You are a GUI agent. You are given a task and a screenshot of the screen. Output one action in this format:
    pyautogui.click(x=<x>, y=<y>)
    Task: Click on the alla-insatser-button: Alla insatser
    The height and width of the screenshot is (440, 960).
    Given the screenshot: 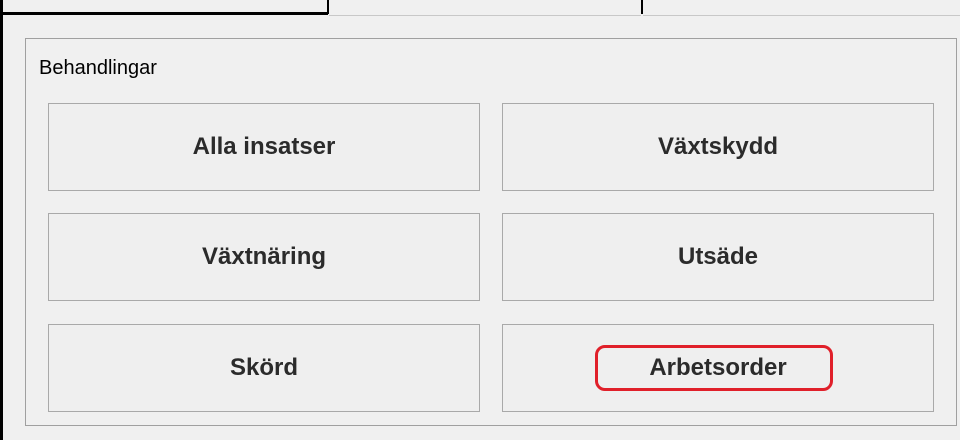 What is the action you would take?
    pyautogui.click(x=264, y=147)
    